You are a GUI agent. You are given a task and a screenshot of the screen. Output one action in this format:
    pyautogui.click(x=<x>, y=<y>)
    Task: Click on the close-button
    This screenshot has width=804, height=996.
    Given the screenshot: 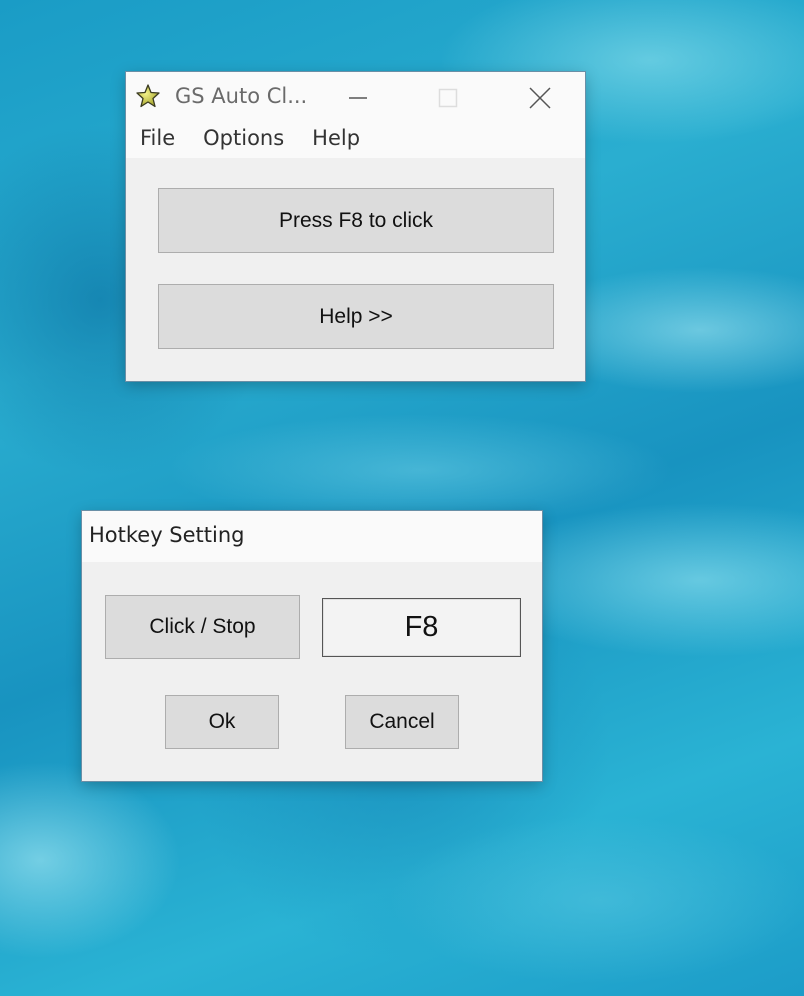 What is the action you would take?
    pyautogui.click(x=540, y=98)
    